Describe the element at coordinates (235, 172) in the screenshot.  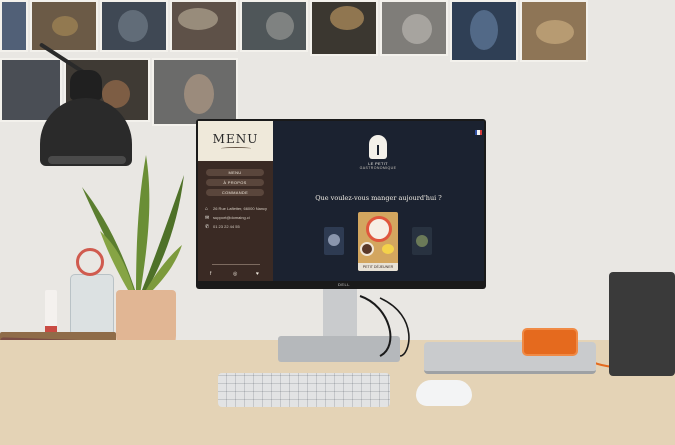
I see `nav-menu-button: MENU` at that location.